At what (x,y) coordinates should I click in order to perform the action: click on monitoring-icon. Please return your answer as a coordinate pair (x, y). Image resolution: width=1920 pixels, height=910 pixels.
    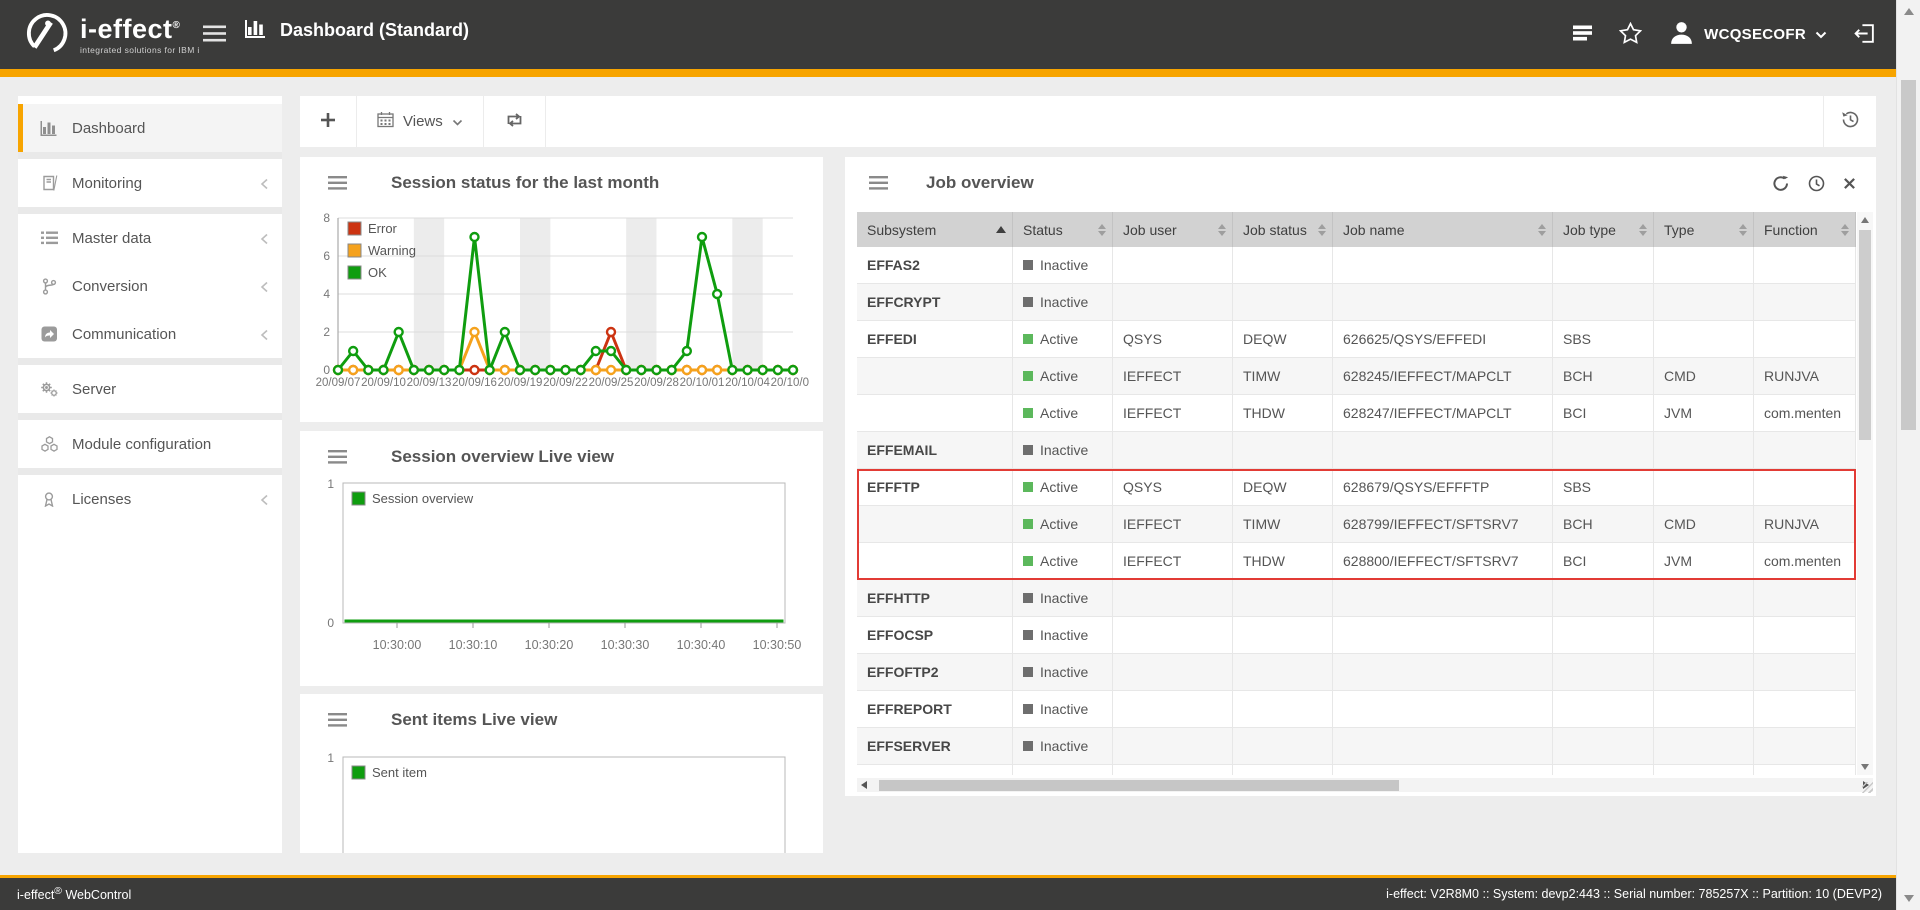
    Looking at the image, I should click on (49, 183).